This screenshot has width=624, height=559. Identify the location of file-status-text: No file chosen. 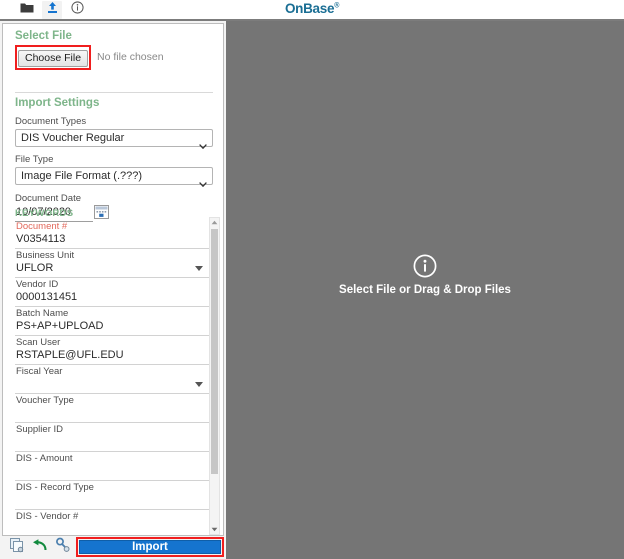
(130, 57).